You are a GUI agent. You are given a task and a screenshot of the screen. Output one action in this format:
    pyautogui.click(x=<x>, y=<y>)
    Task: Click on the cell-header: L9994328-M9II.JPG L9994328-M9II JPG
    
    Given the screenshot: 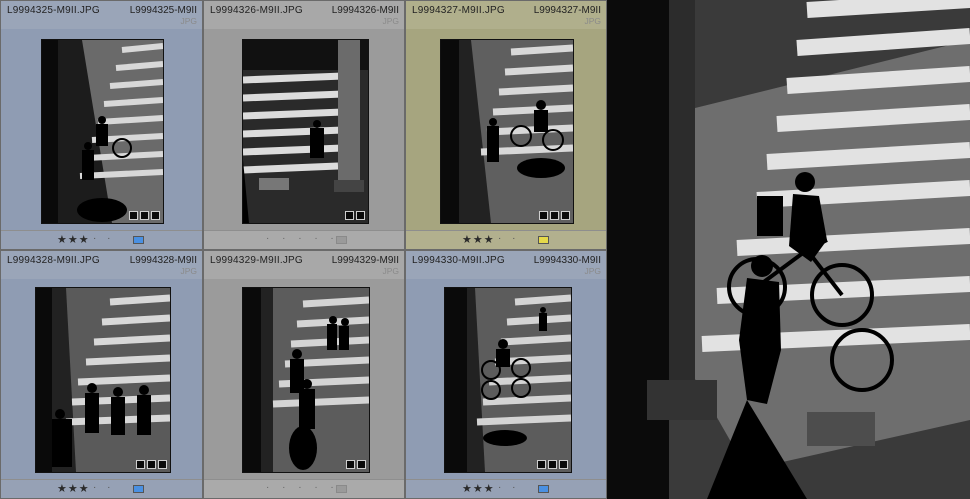 What is the action you would take?
    pyautogui.click(x=101, y=265)
    